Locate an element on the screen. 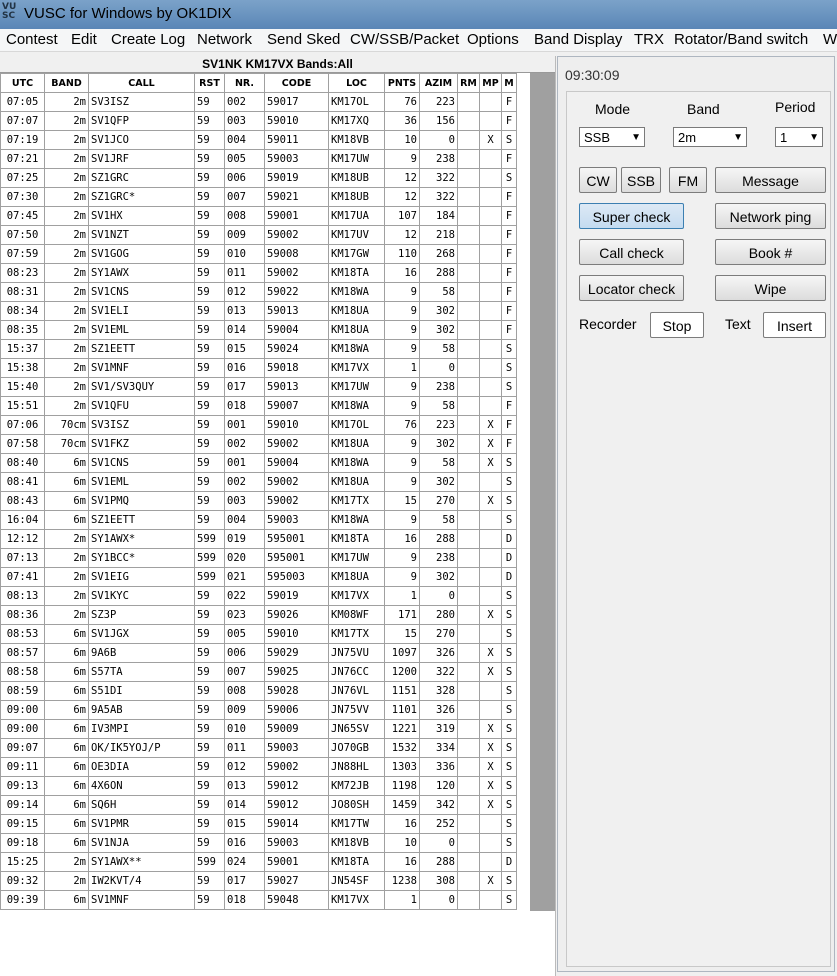 The height and width of the screenshot is (976, 837). menu-cw-ssb-packet: CW/SSB/Packet is located at coordinates (404, 39).